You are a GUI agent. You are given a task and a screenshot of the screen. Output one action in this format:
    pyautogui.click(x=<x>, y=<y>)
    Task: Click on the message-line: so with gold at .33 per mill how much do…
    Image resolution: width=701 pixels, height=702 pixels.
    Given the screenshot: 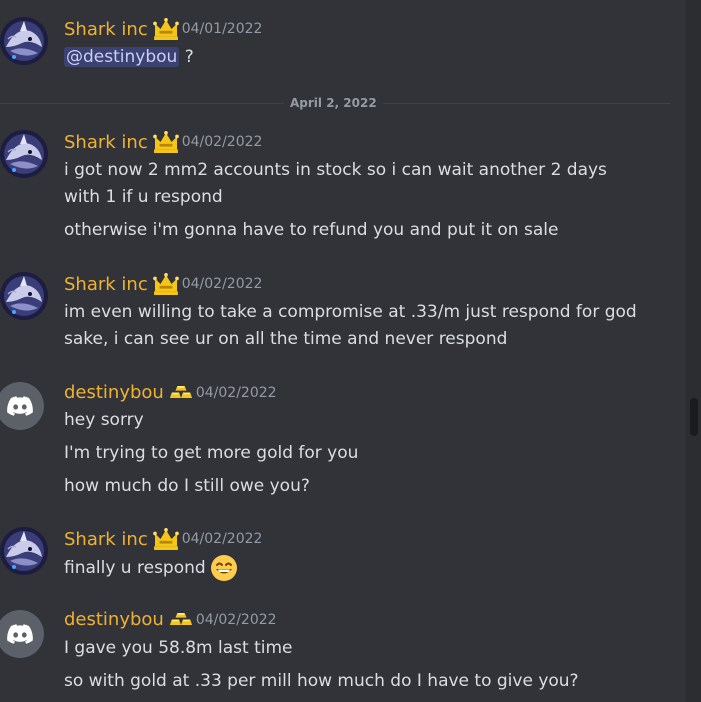 What is the action you would take?
    pyautogui.click(x=321, y=681)
    